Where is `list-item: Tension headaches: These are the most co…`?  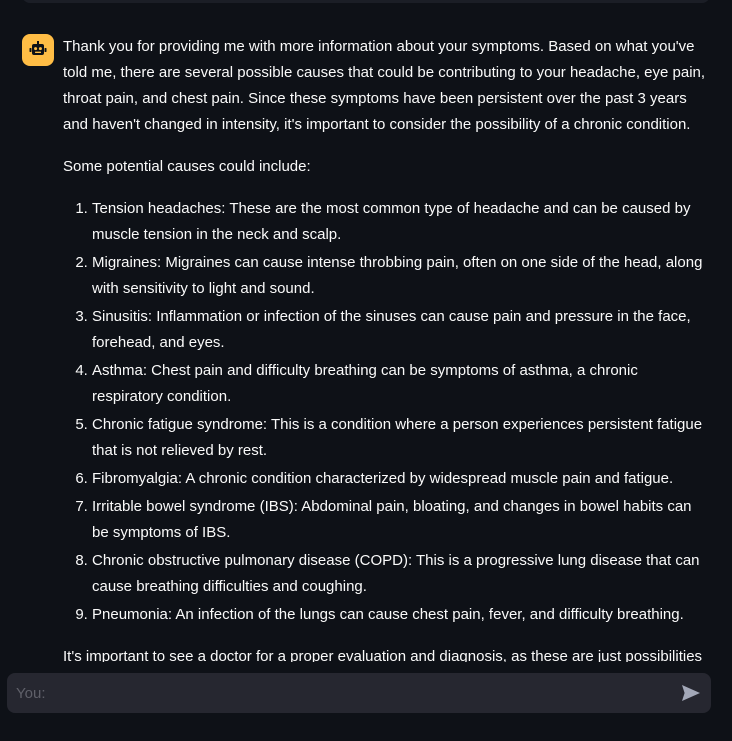 list-item: Tension headaches: These are the most co… is located at coordinates (401, 222).